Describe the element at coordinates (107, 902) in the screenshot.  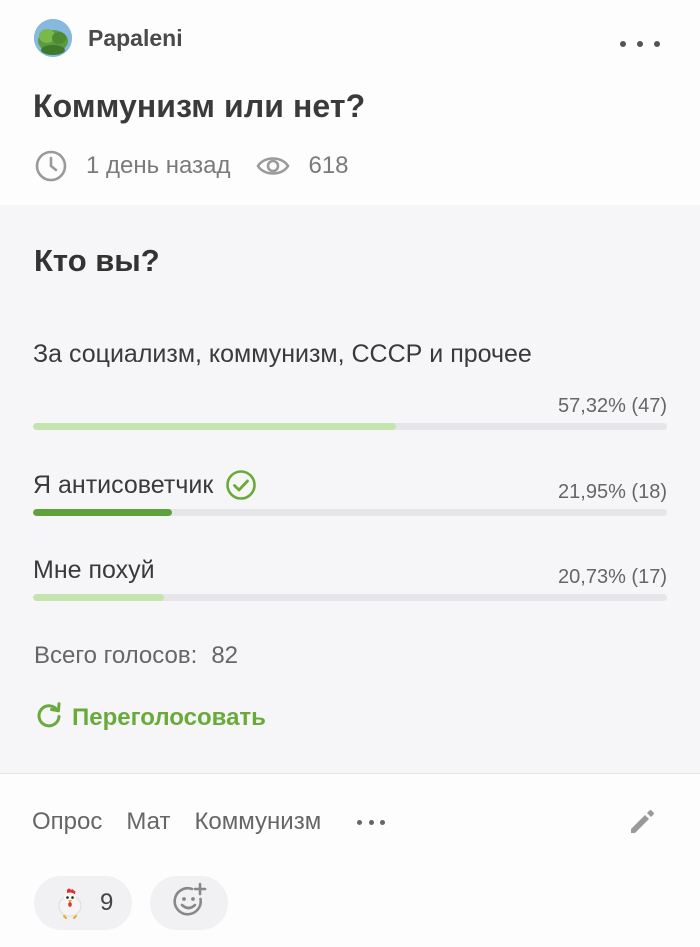
I see `reaction-count: 9` at that location.